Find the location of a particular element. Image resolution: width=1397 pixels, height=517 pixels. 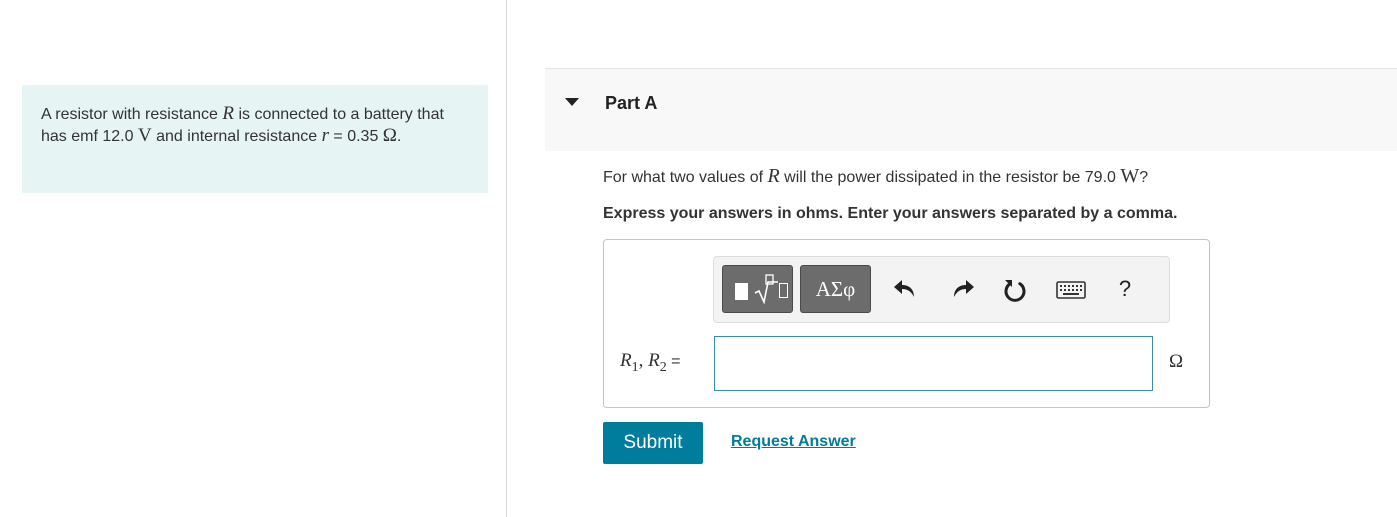

unit-ohms-label: Ω is located at coordinates (1176, 361).